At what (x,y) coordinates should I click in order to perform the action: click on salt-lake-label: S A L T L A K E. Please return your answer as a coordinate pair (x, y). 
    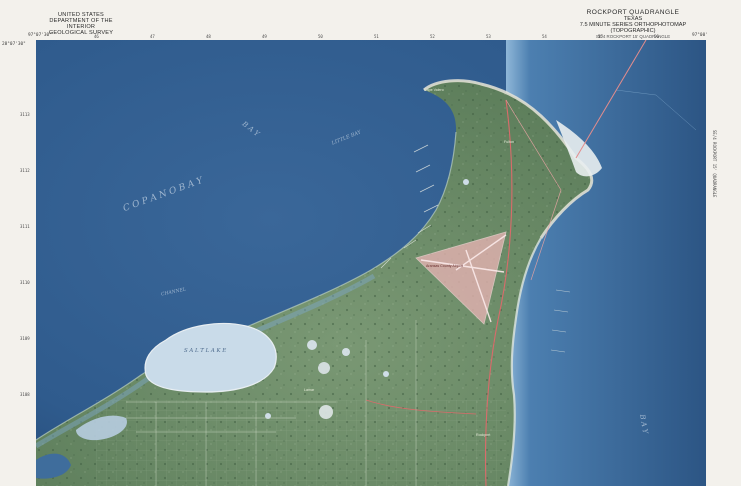
    Looking at the image, I should click on (205, 351).